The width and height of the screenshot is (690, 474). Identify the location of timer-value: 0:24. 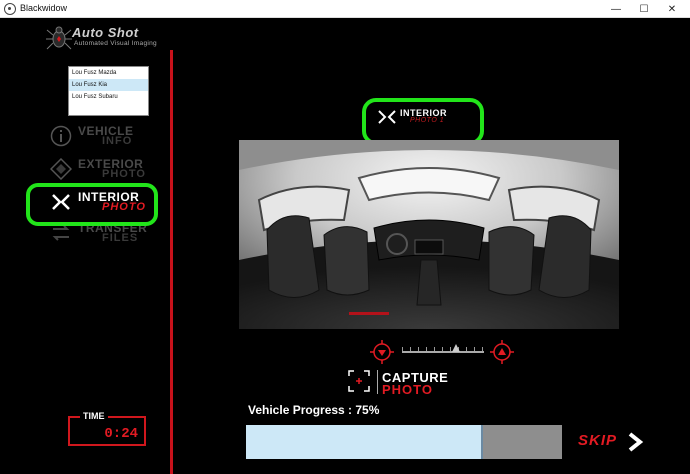
(121, 434).